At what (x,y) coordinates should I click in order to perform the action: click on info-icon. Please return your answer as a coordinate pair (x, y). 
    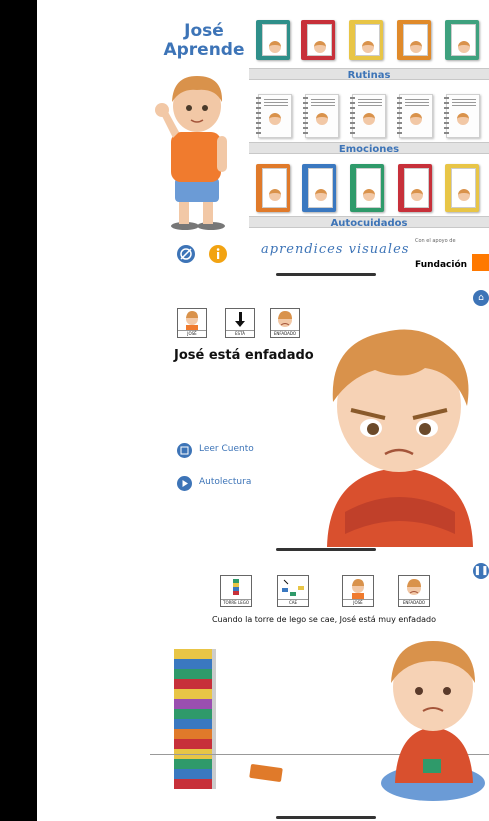
    Looking at the image, I should click on (218, 254).